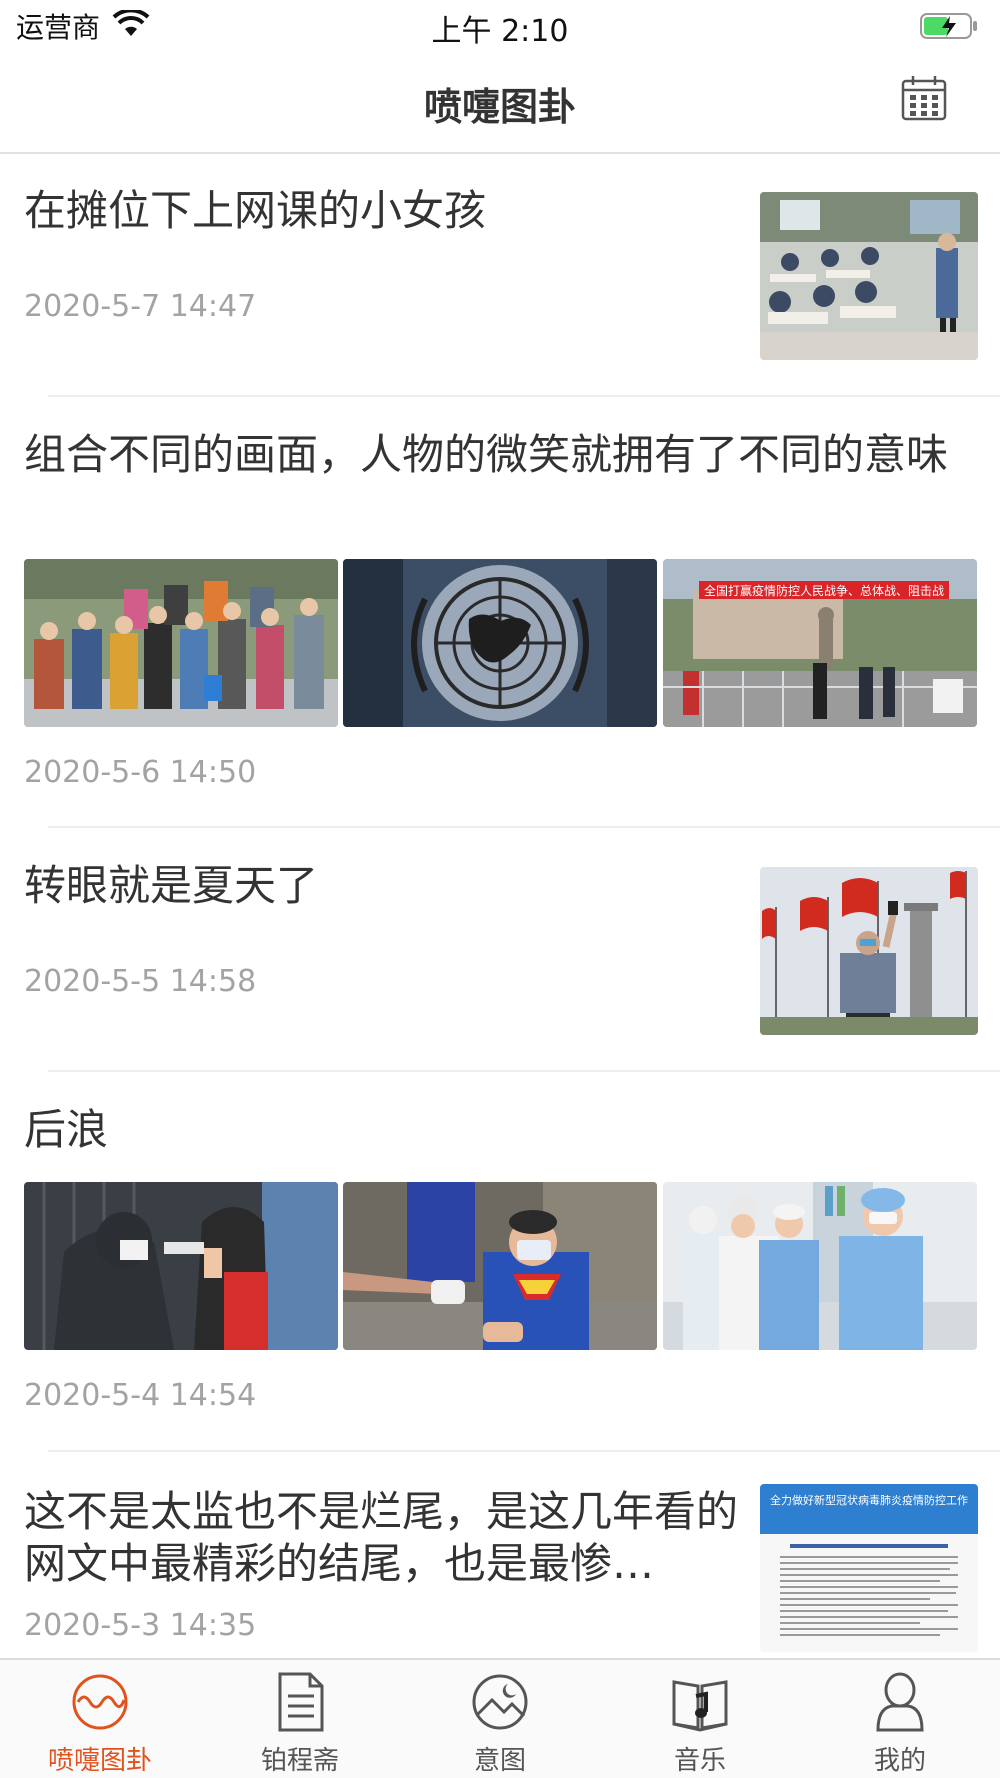 The width and height of the screenshot is (1000, 1778). Describe the element at coordinates (899, 1761) in the screenshot. I see `tab-label: 我的` at that location.